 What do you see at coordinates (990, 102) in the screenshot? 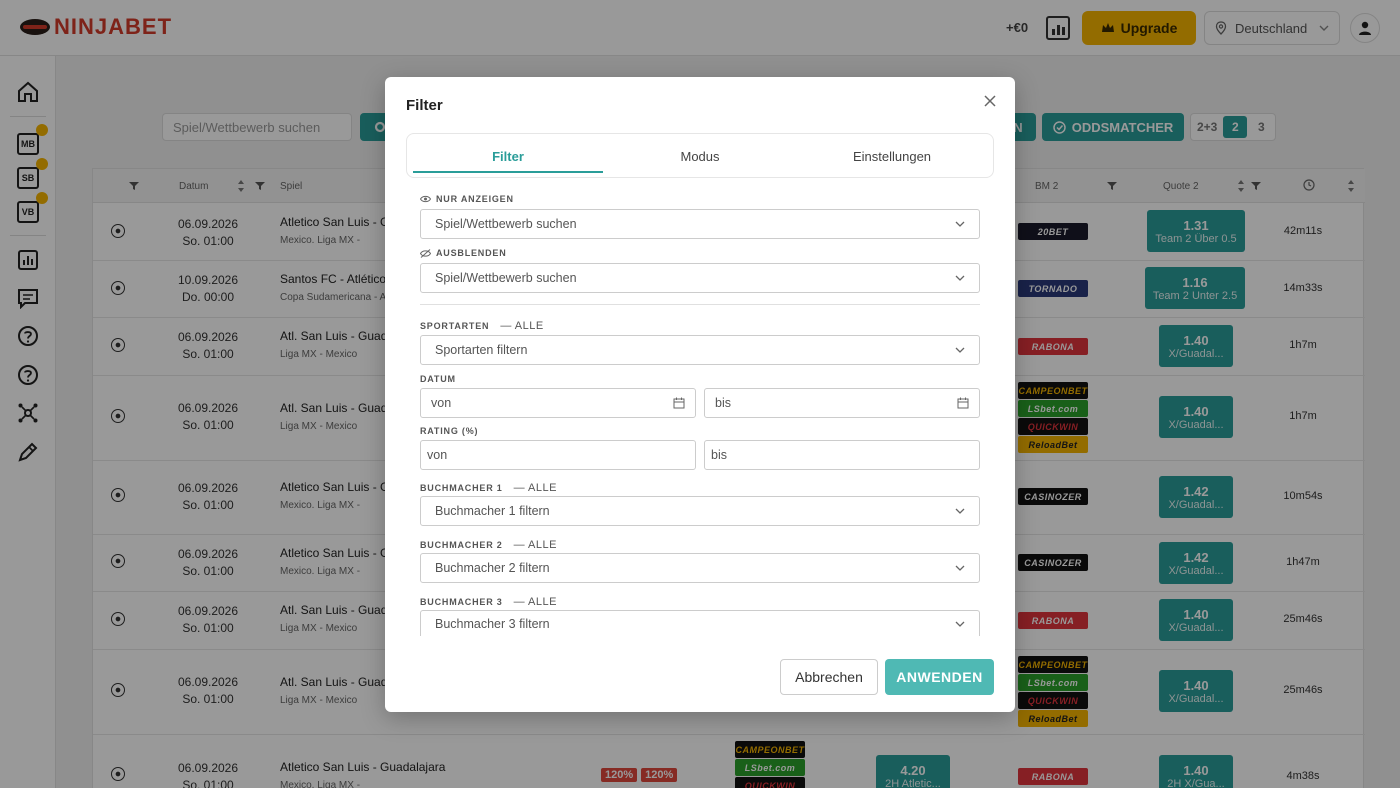
I see `close-icon` at bounding box center [990, 102].